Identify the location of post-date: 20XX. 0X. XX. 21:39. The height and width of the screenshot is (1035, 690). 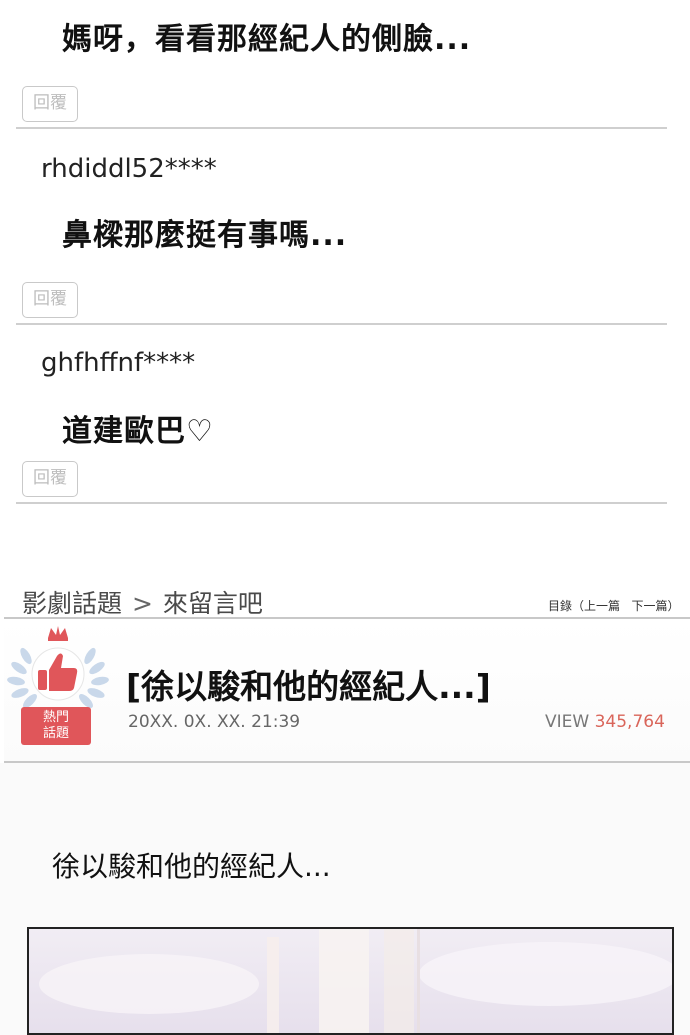
(214, 722).